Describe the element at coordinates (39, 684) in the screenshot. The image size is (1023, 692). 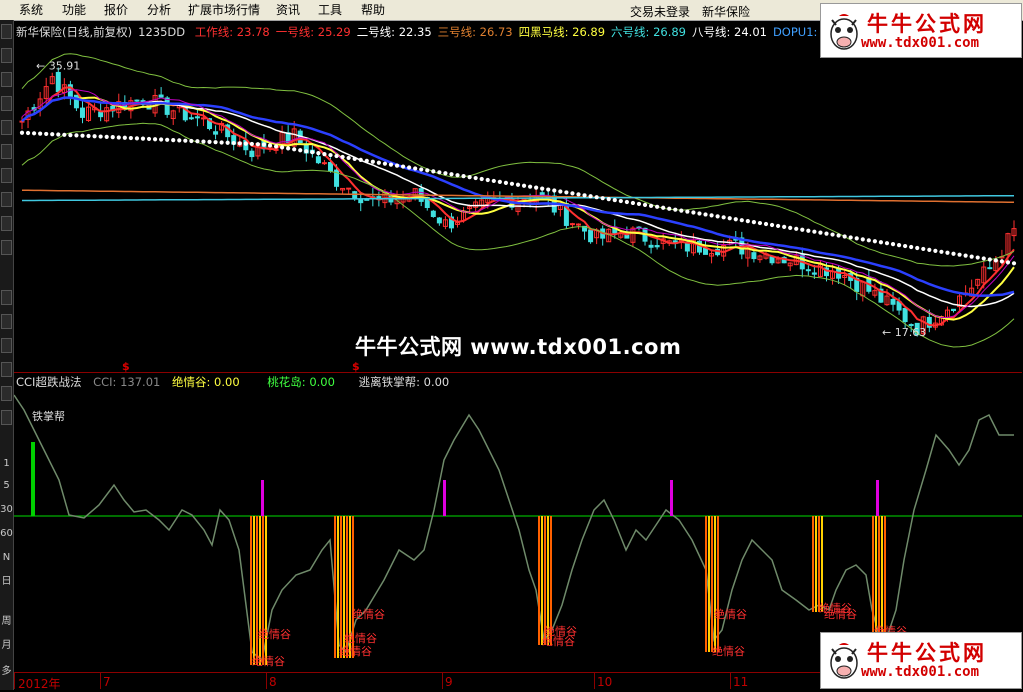
I see `axis-label-2012: 2012年` at that location.